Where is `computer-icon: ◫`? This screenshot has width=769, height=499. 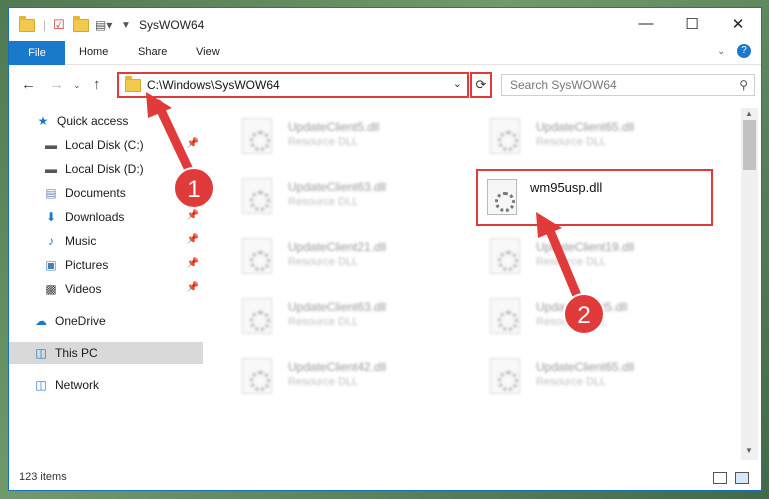 computer-icon: ◫ is located at coordinates (41, 353).